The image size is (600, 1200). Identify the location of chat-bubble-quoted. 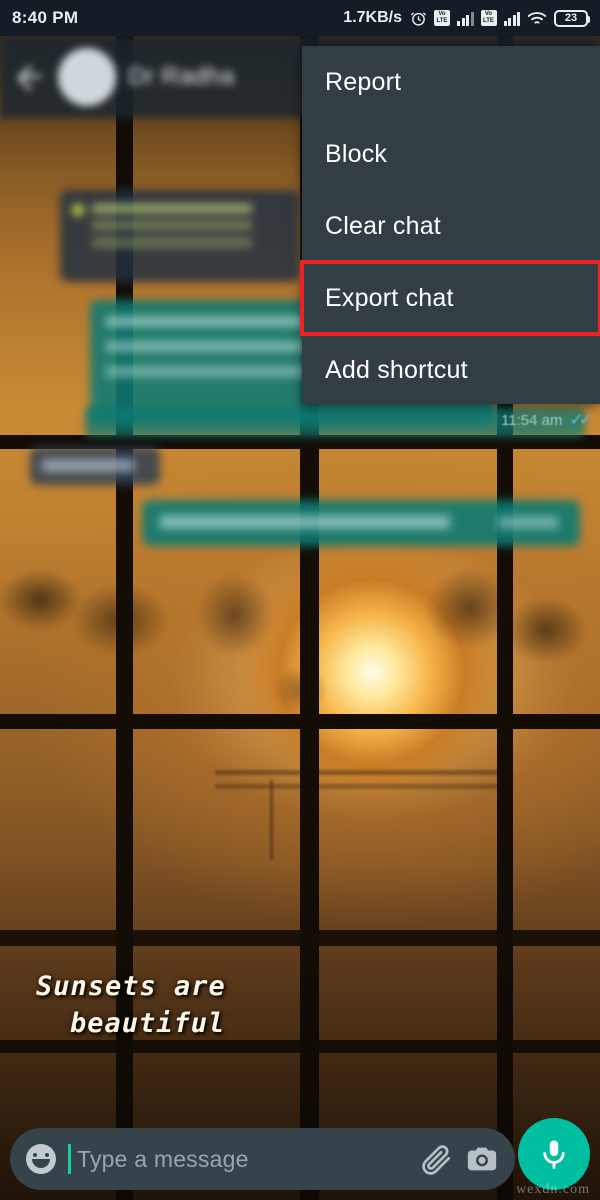
(180, 236).